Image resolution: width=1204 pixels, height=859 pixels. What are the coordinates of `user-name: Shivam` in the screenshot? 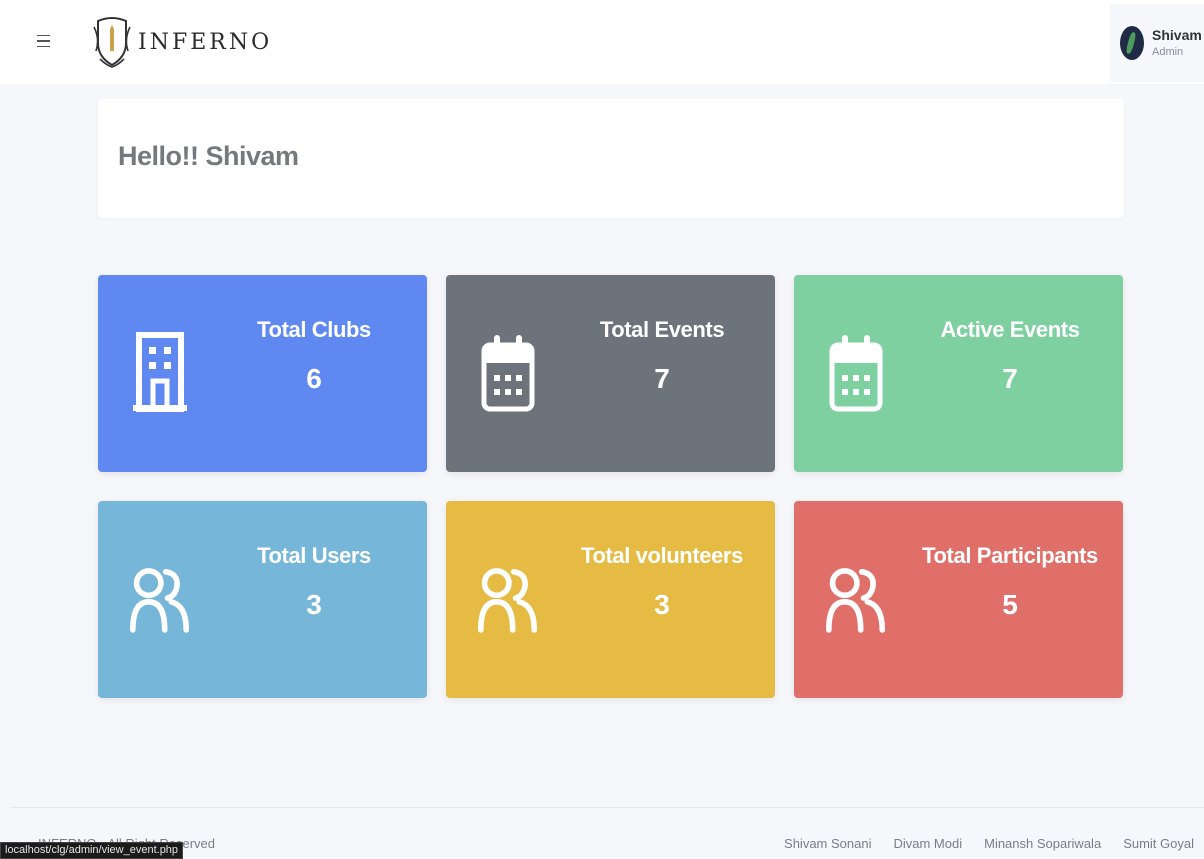 It's located at (1177, 35).